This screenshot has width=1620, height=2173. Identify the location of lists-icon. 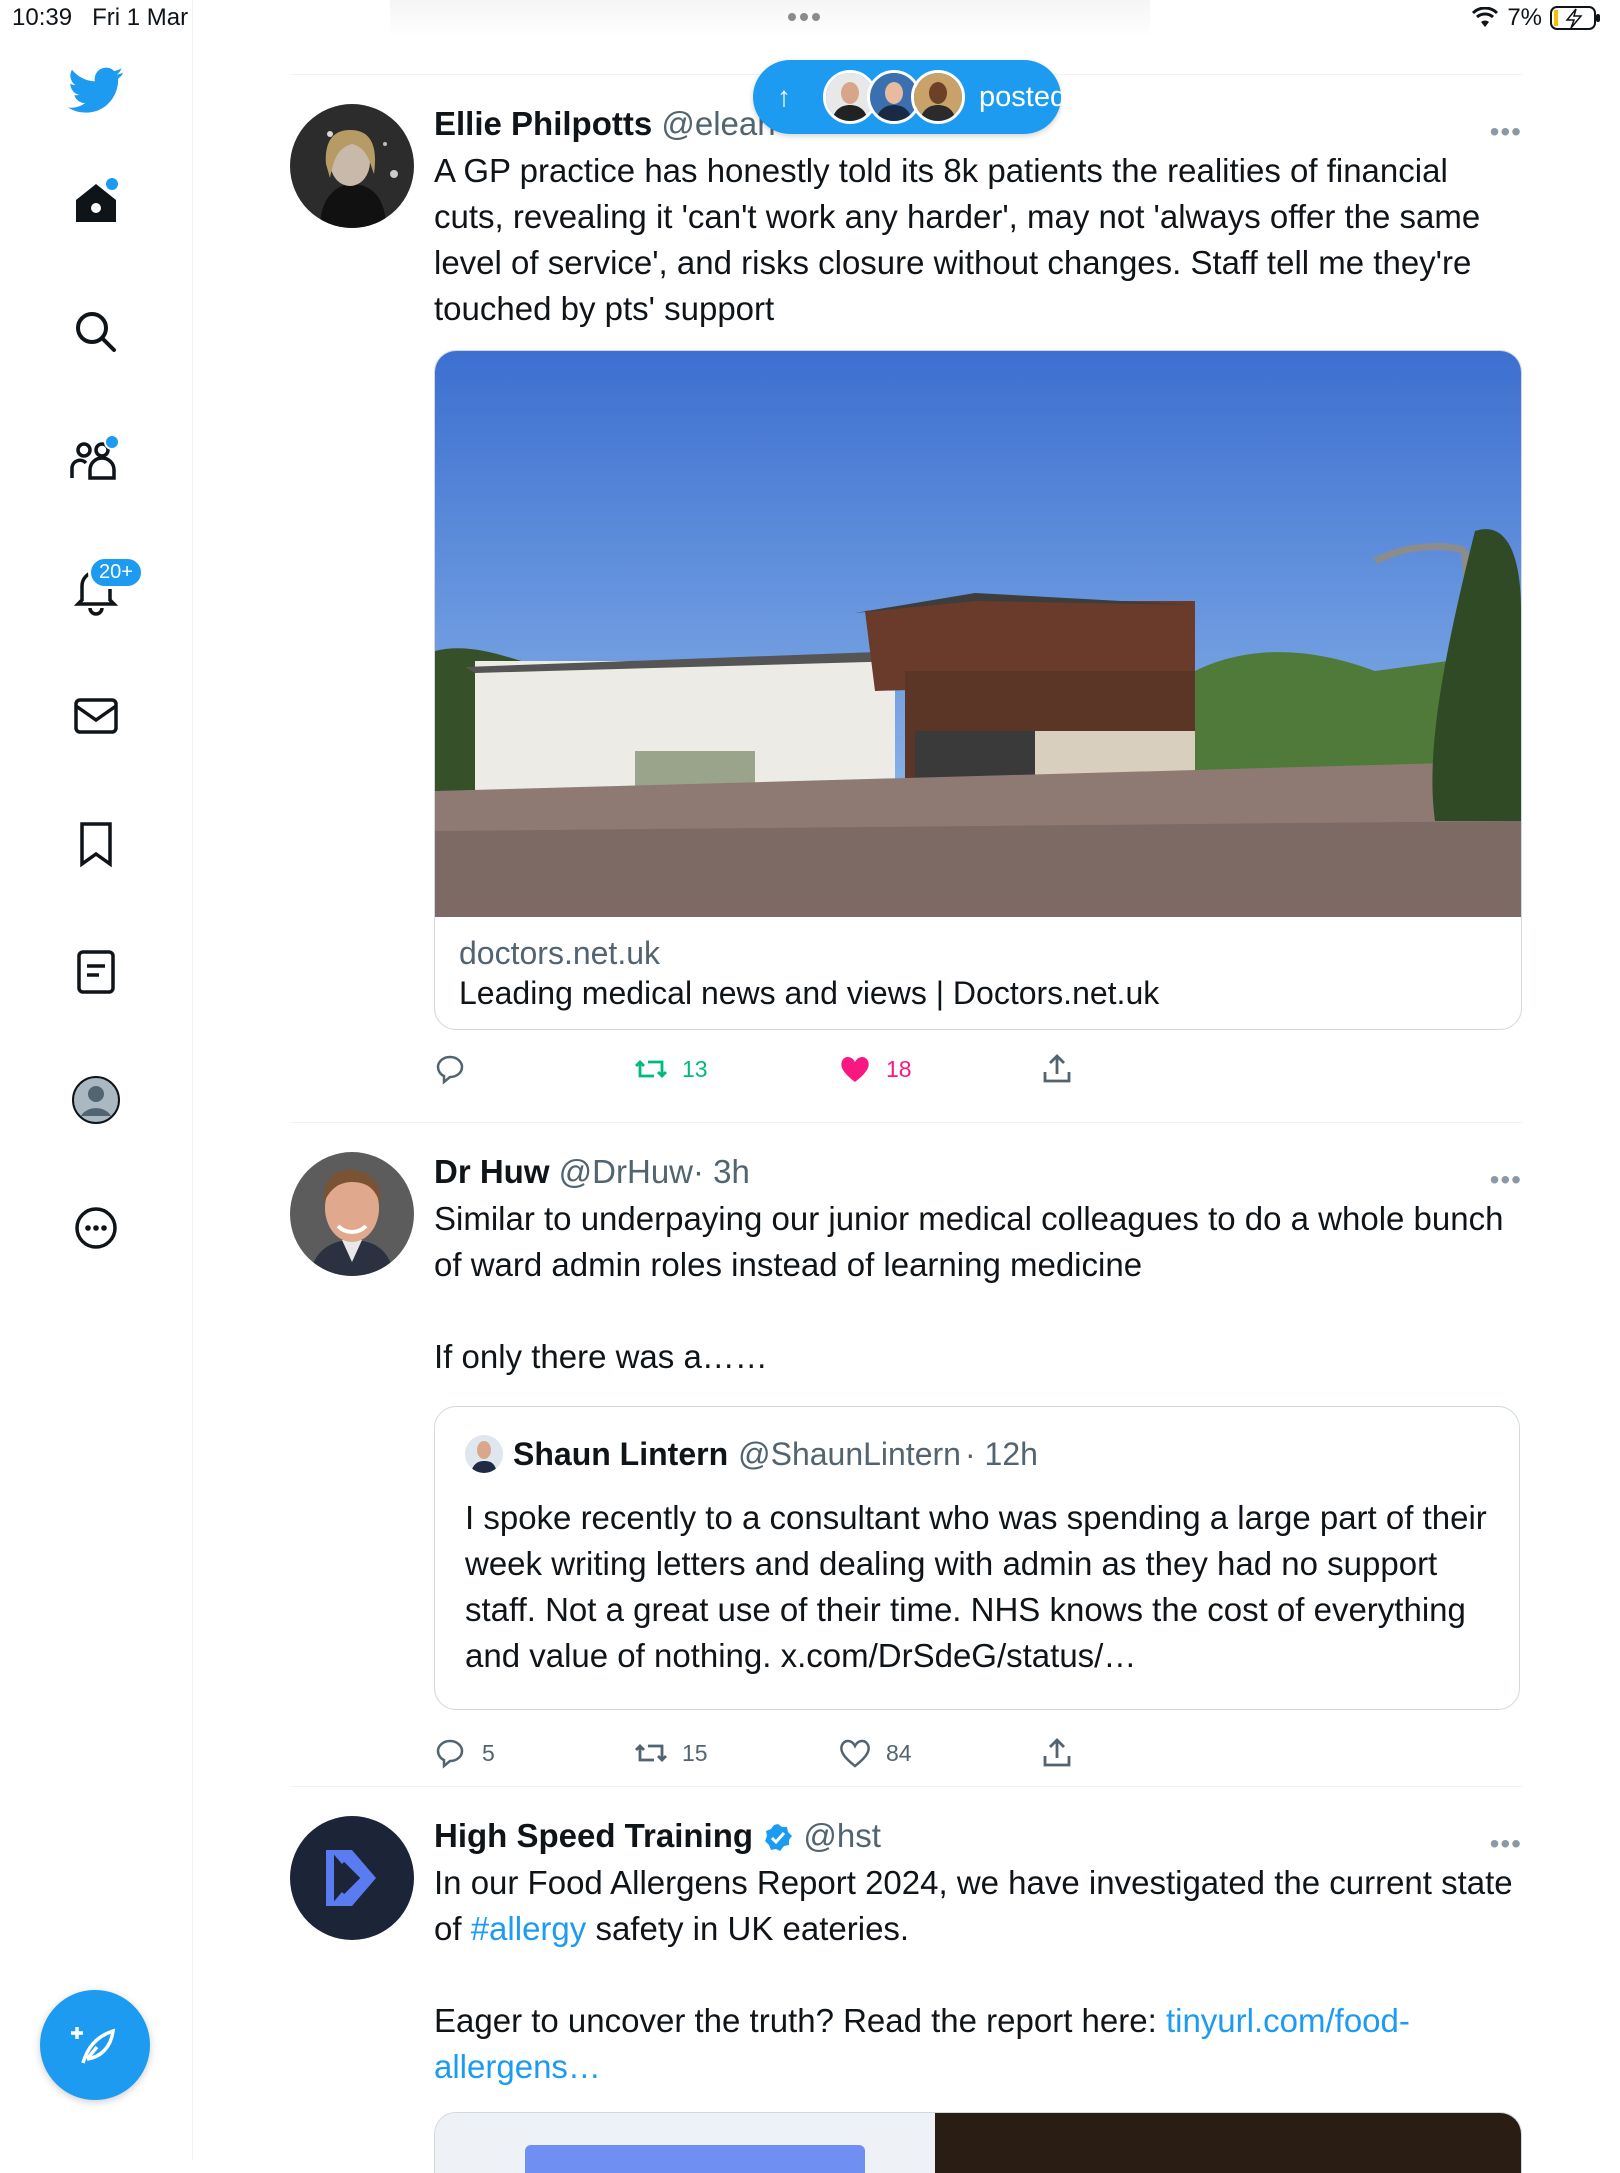
(96, 972).